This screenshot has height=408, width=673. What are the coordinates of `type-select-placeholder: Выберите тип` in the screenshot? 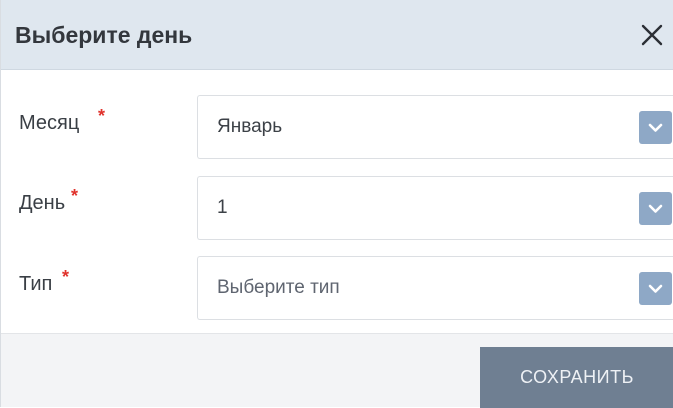 It's located at (278, 287).